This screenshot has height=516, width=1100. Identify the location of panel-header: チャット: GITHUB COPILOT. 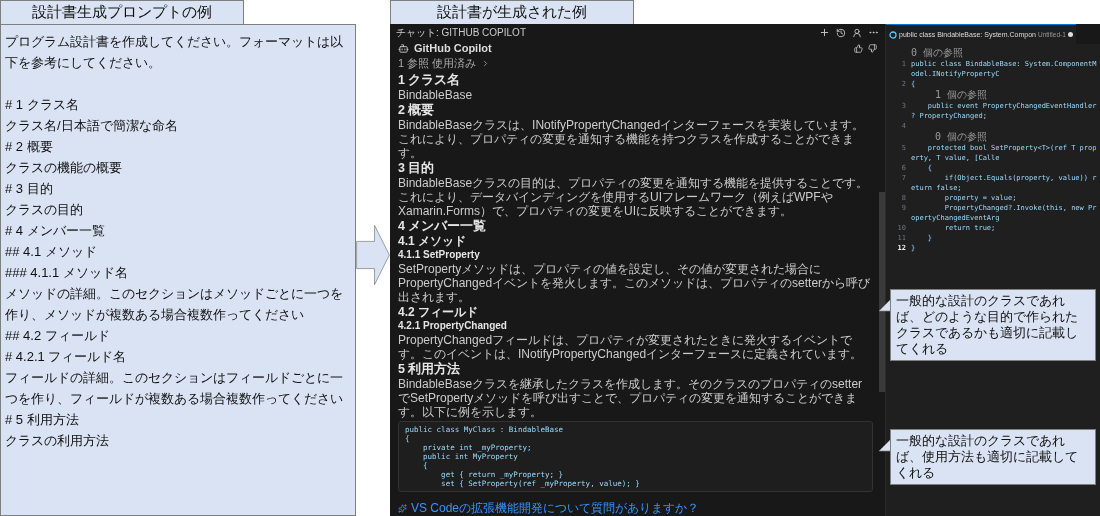
(461, 32).